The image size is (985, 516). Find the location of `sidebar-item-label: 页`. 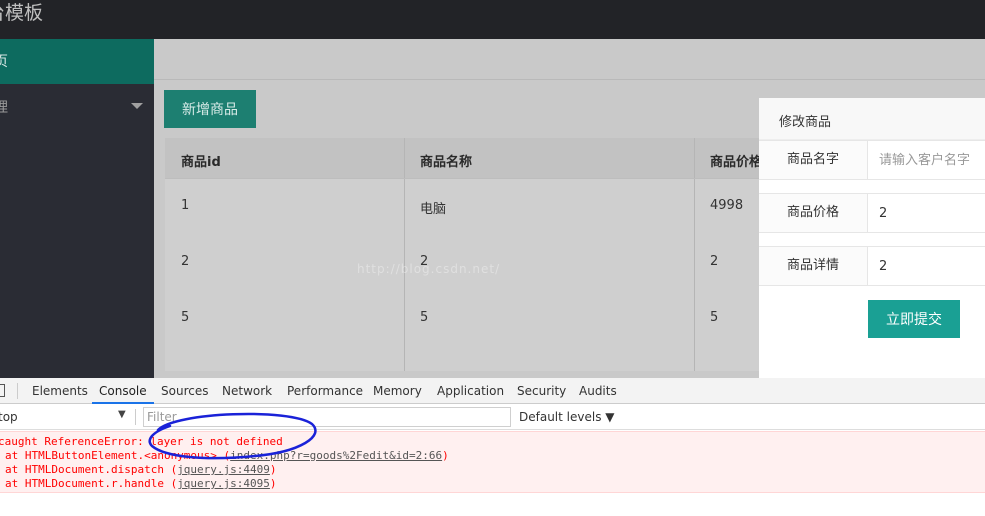

sidebar-item-label: 页 is located at coordinates (4, 62).